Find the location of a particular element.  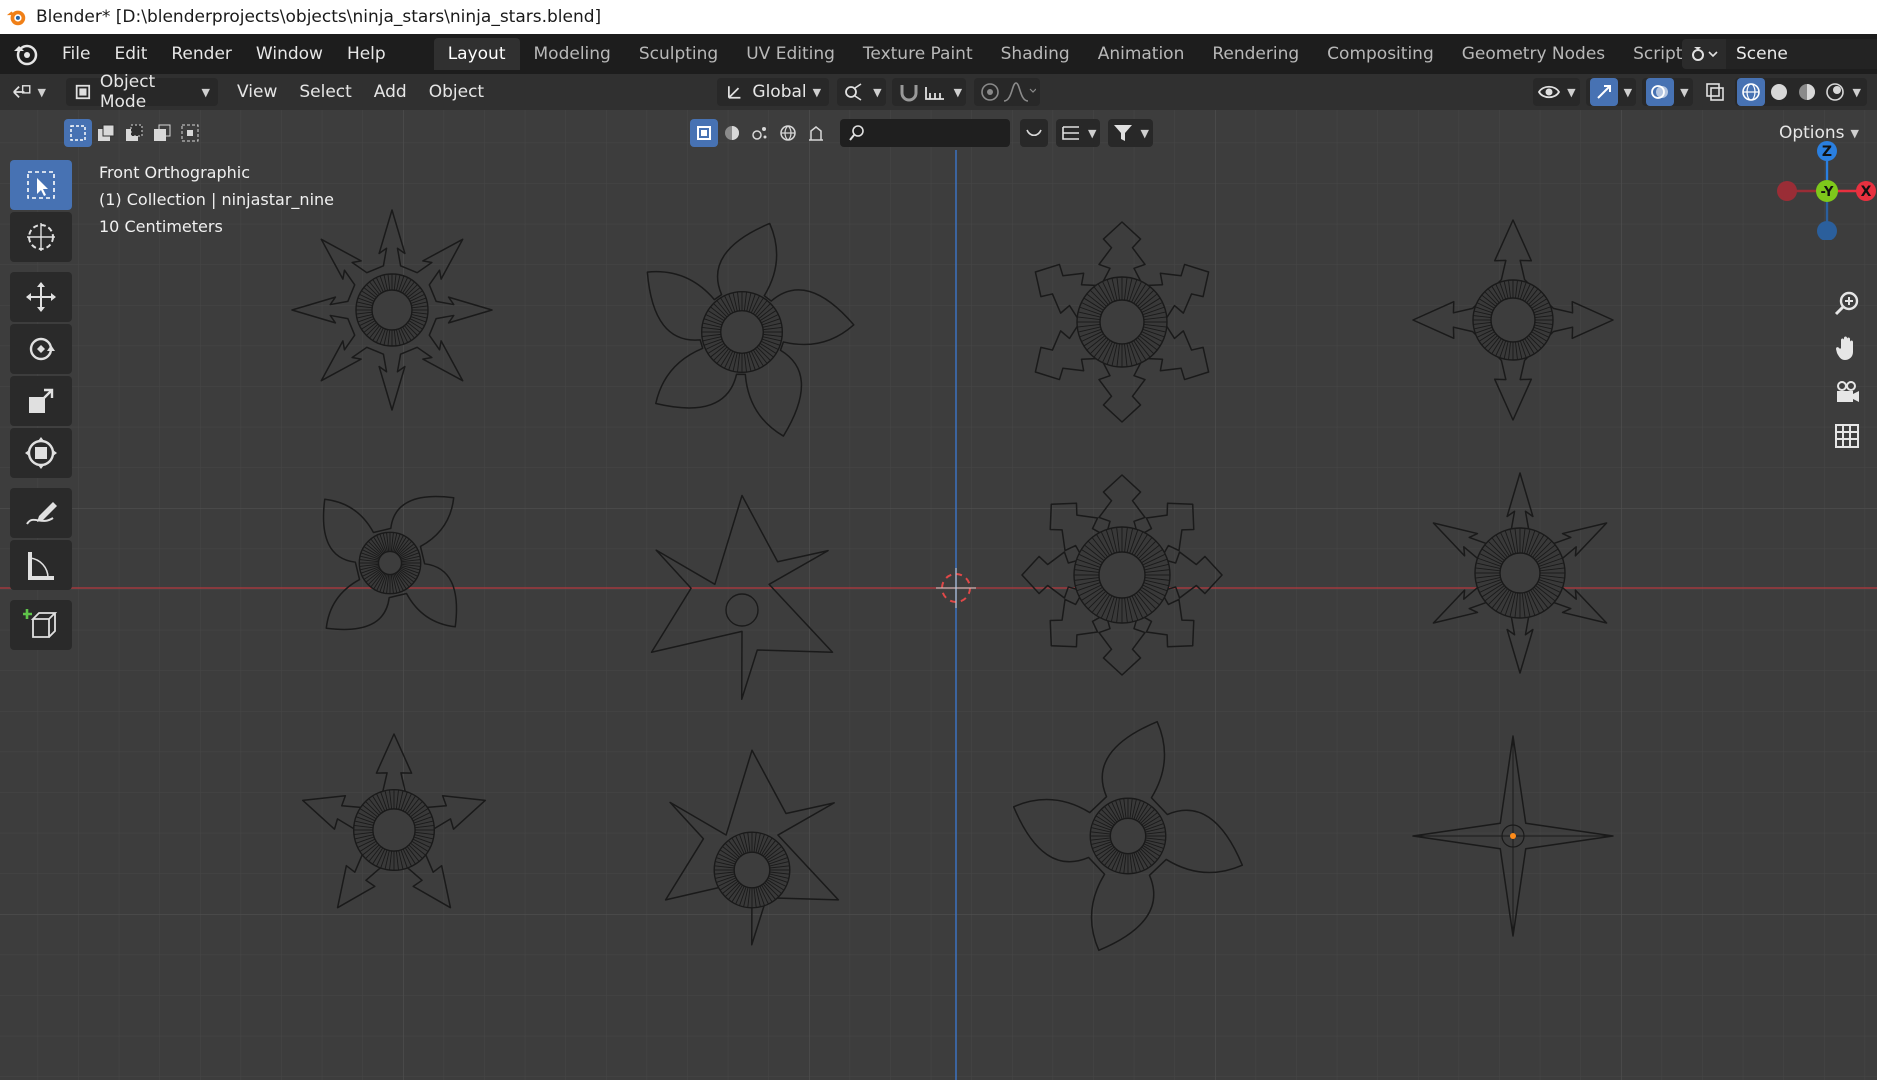

navigation-gizmo: Z X -Y is located at coordinates (1817, 185).